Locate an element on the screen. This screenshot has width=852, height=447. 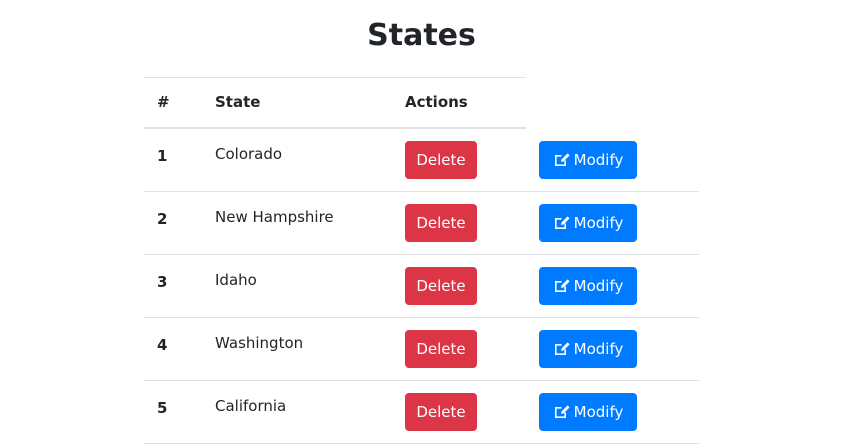
header-actions: Actions is located at coordinates (436, 102).